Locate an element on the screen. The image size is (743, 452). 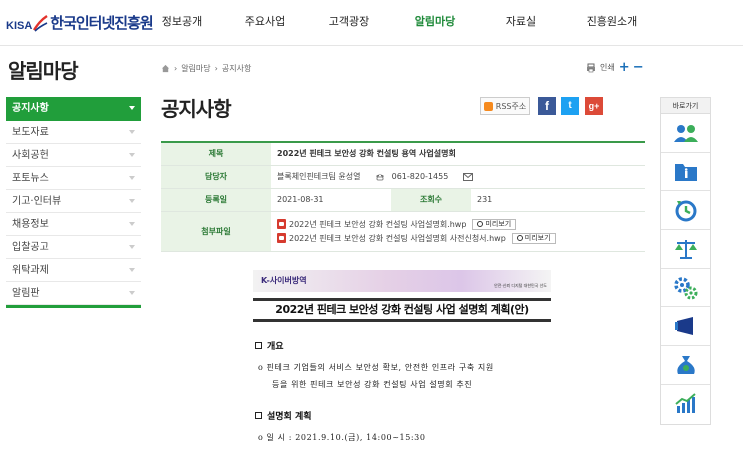
sidebar-item-interviews: 기고·인터뷰 is located at coordinates (73, 201).